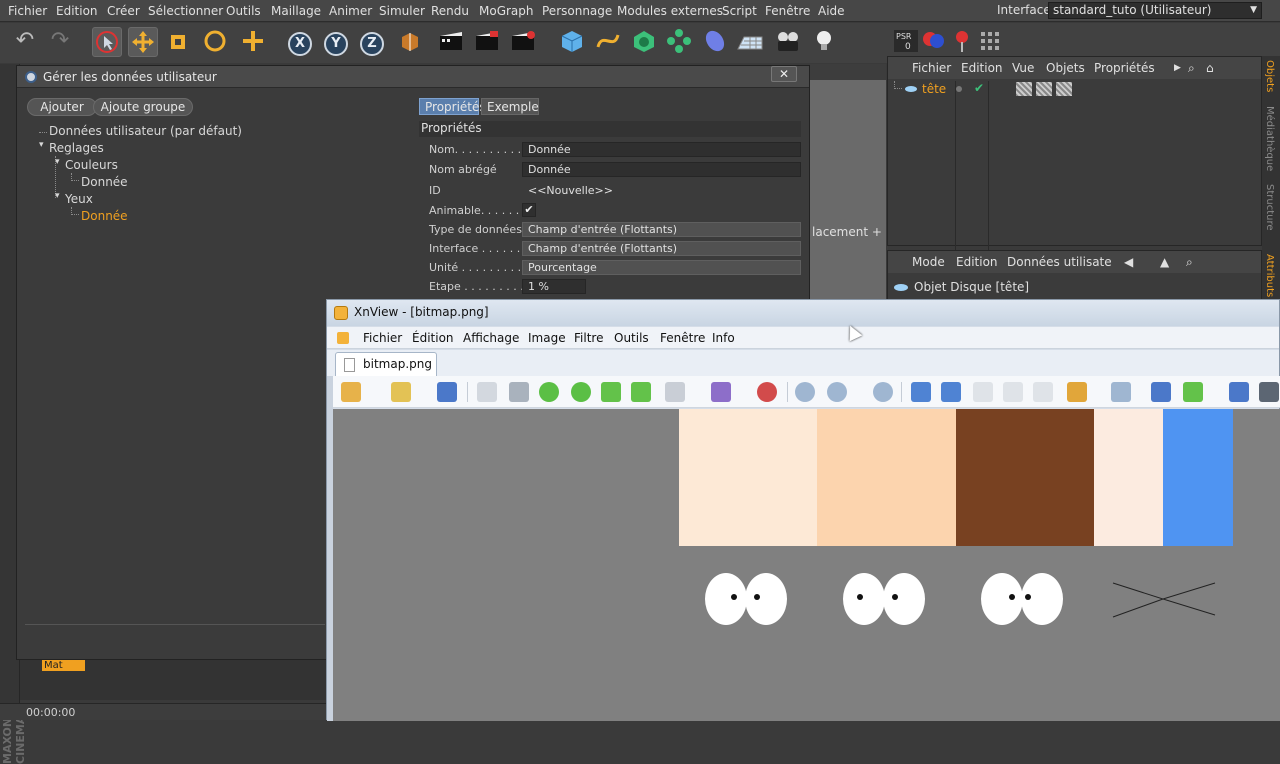  Describe the element at coordinates (1164, 262) in the screenshot. I see `up-arrow-icon: ▲` at that location.